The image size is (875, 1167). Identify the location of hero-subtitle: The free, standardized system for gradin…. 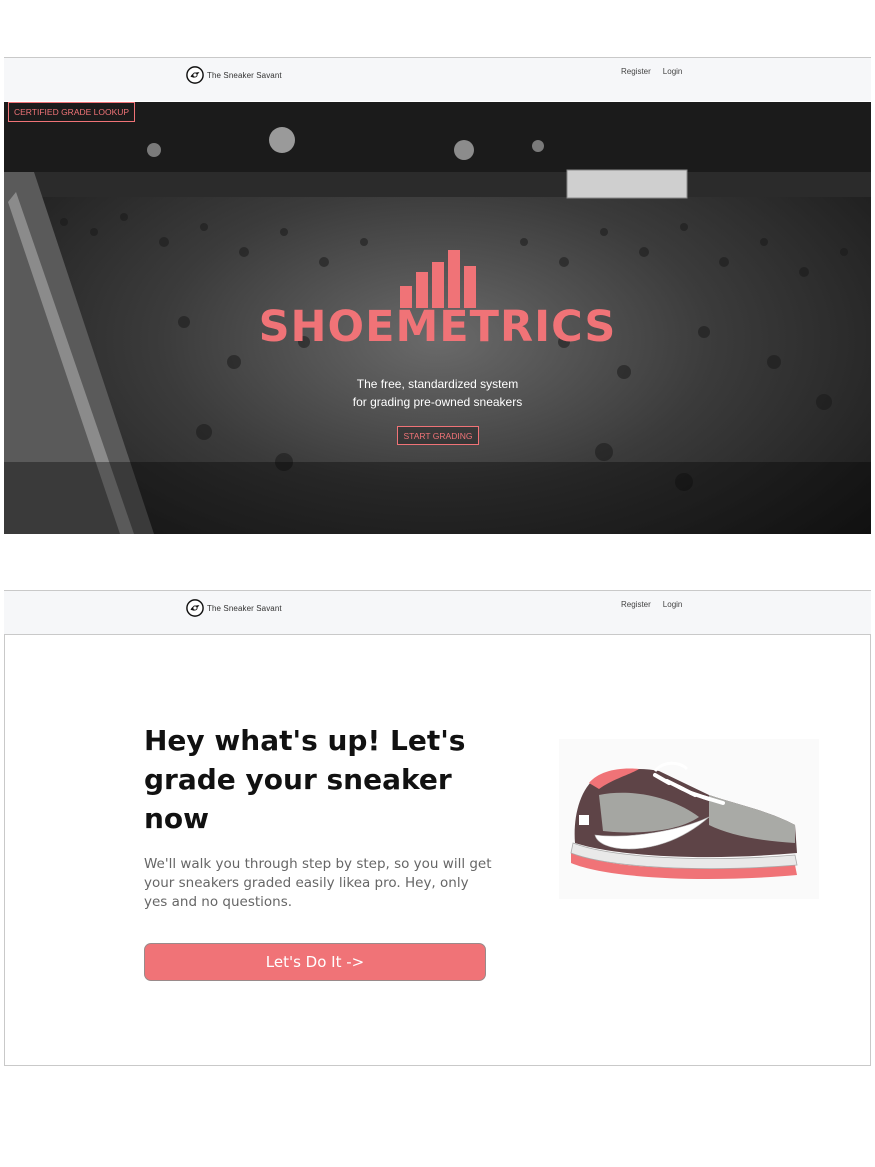
(437, 393).